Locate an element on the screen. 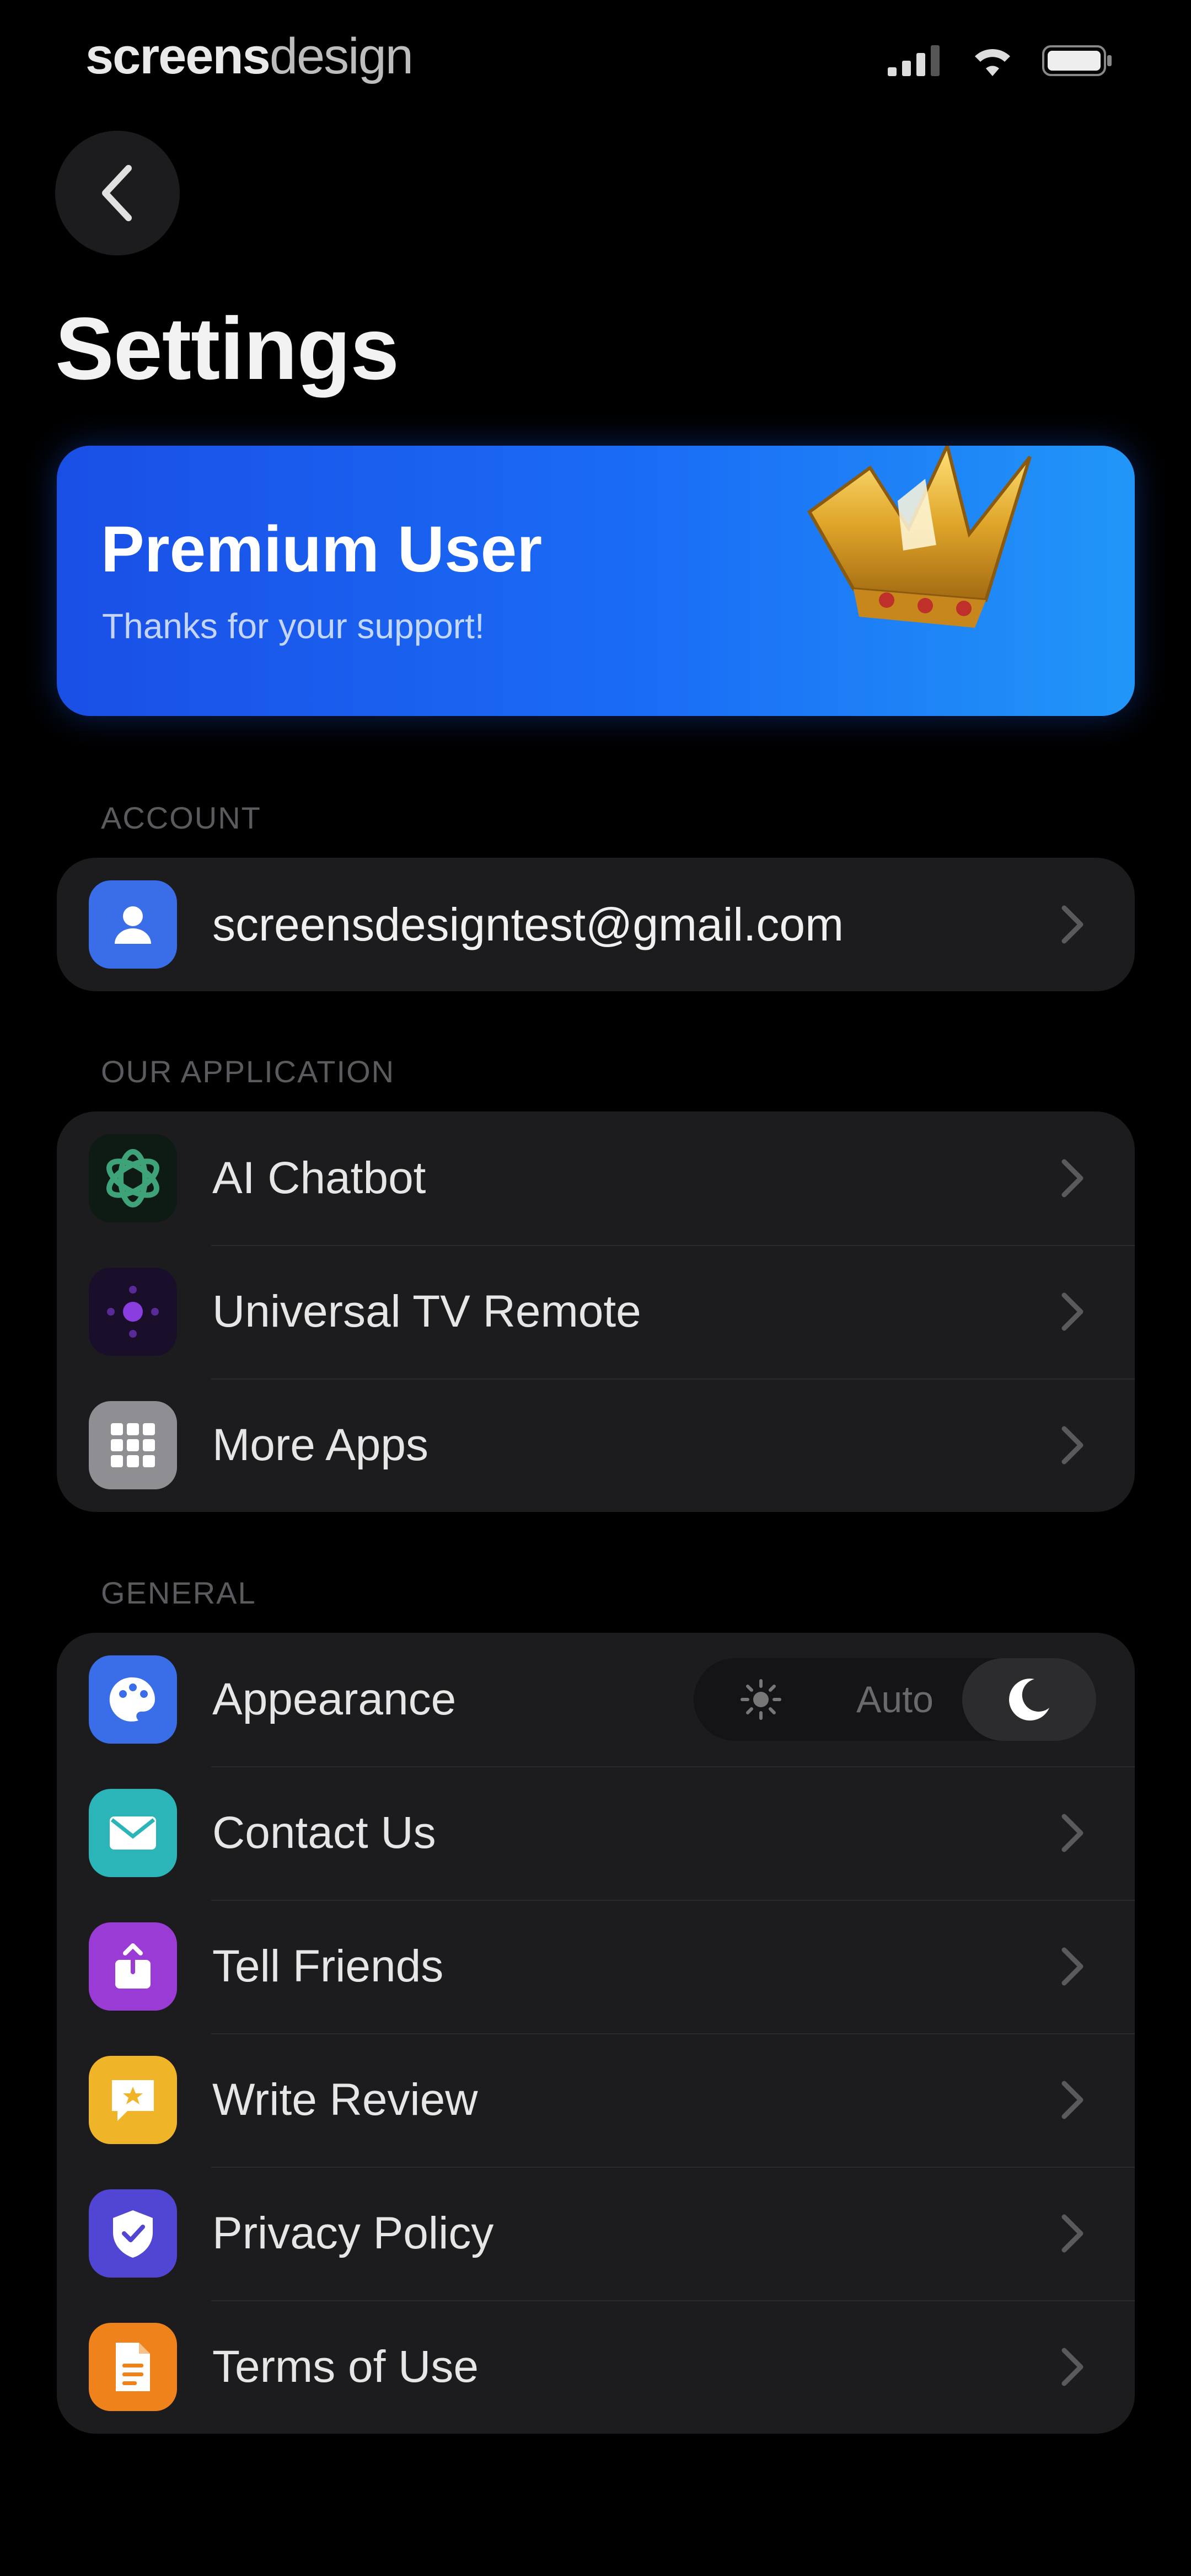 The image size is (1191, 2576). section-header-general: GENERAL is located at coordinates (179, 1592).